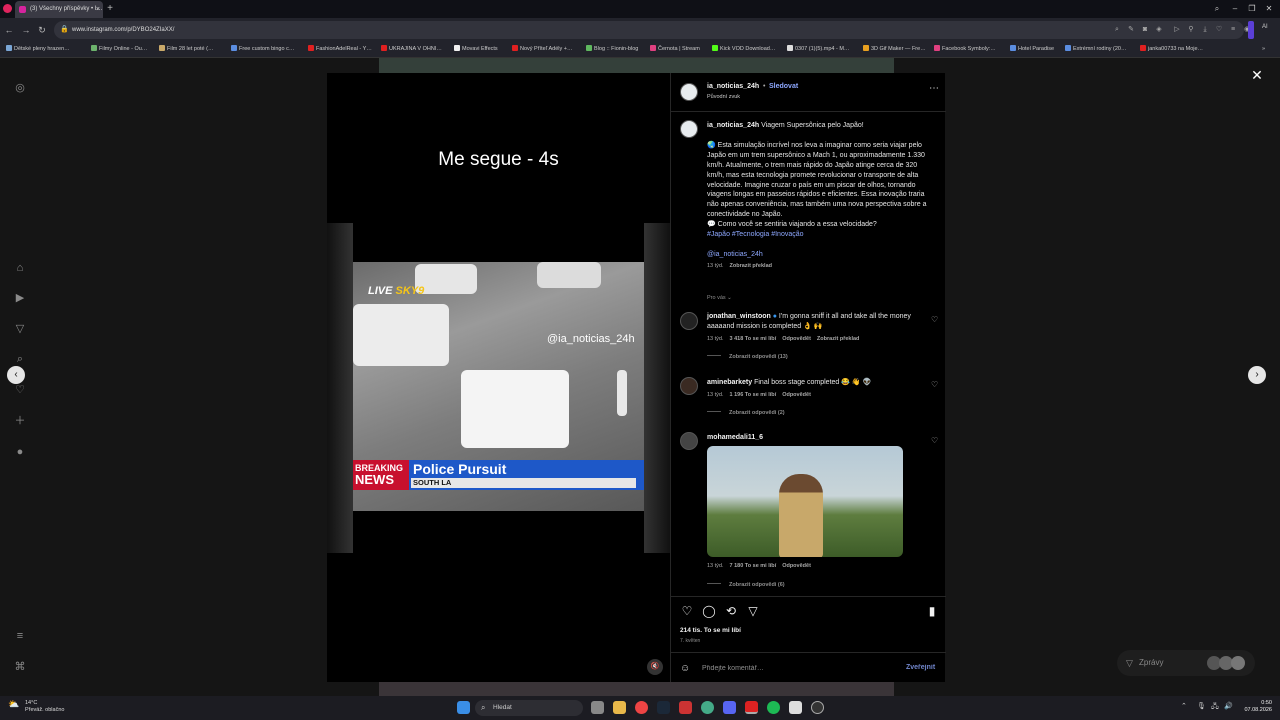  Describe the element at coordinates (814, 357) in the screenshot. I see `view-replies-link: Zobrazit odpovědi (13)` at that location.